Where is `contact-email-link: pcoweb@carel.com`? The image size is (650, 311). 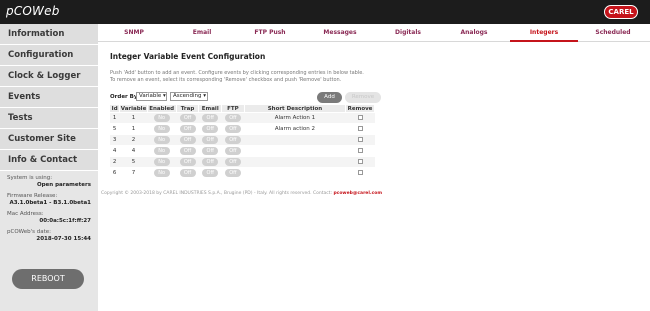
contact-email-link: pcoweb@carel.com is located at coordinates (357, 193).